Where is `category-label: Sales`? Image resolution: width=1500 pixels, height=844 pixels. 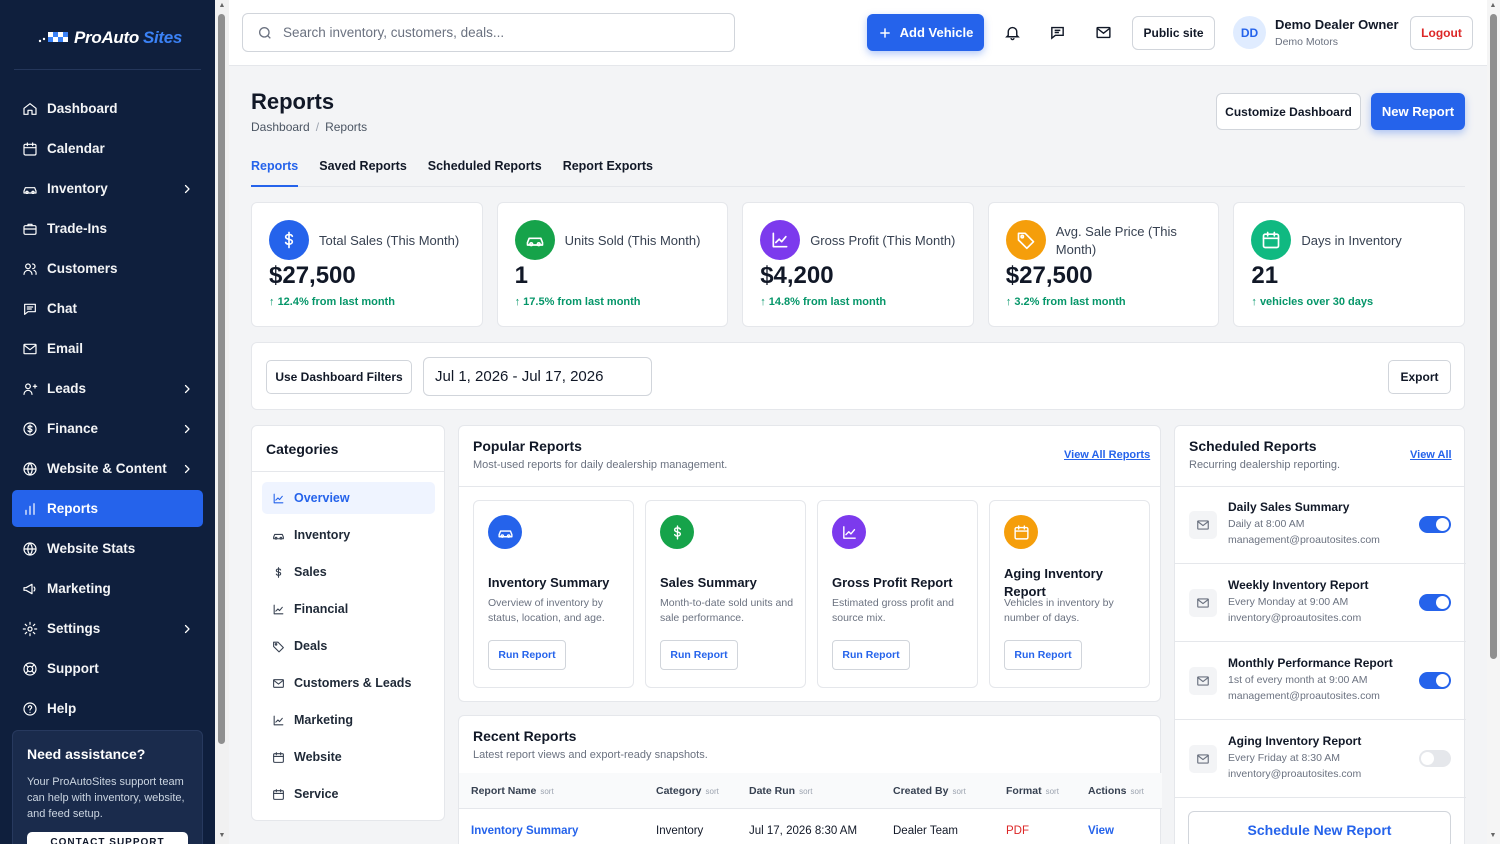
category-label: Sales is located at coordinates (310, 572).